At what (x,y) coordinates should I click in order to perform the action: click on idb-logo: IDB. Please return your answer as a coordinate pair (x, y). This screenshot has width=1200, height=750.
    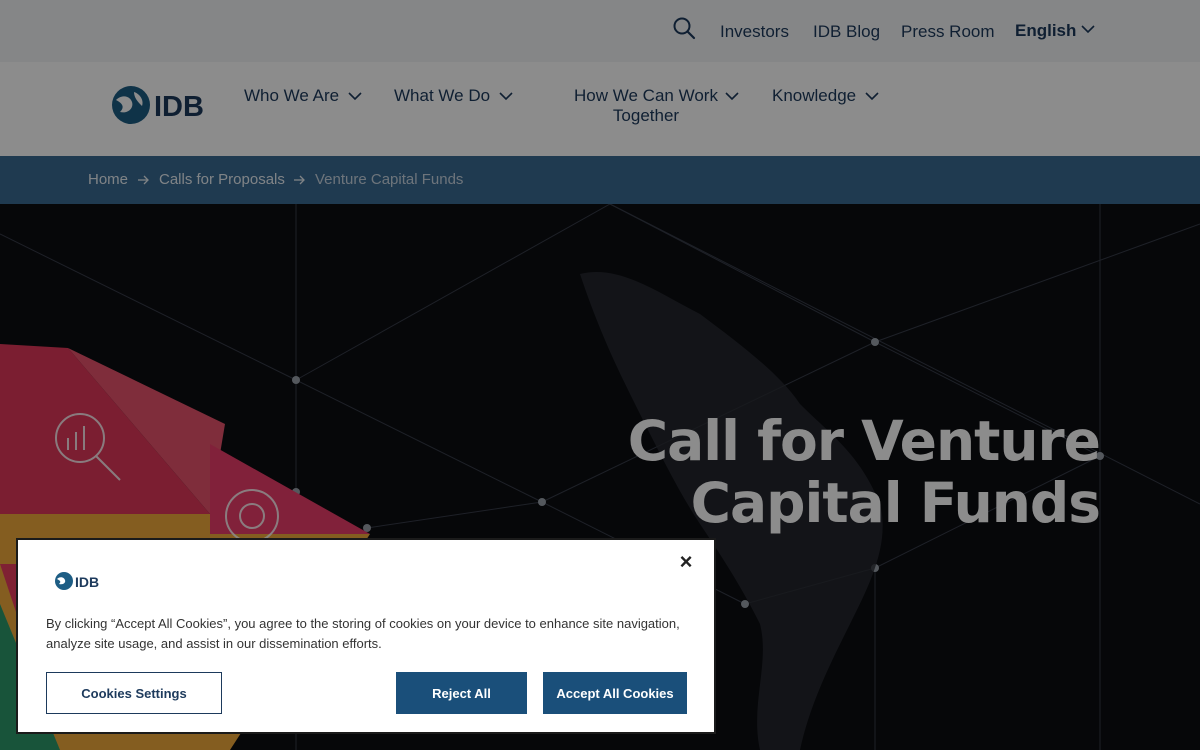
    Looking at the image, I should click on (77, 581).